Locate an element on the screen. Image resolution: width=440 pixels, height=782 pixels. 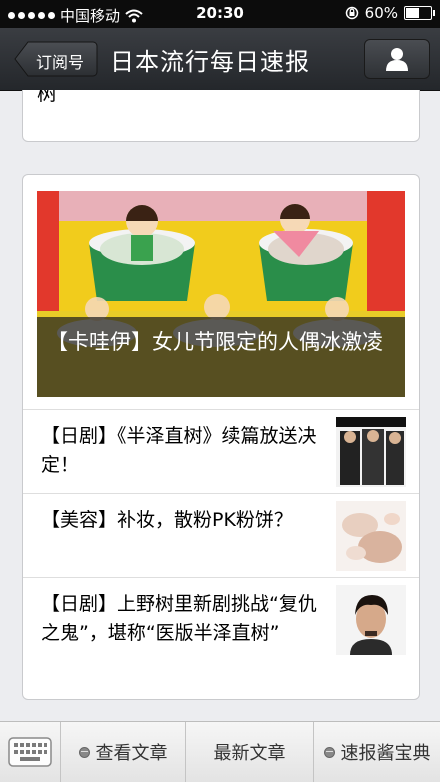
hero-caption: 【卡哇伊】女儿节限定的人偶冰激凌 is located at coordinates (221, 357).